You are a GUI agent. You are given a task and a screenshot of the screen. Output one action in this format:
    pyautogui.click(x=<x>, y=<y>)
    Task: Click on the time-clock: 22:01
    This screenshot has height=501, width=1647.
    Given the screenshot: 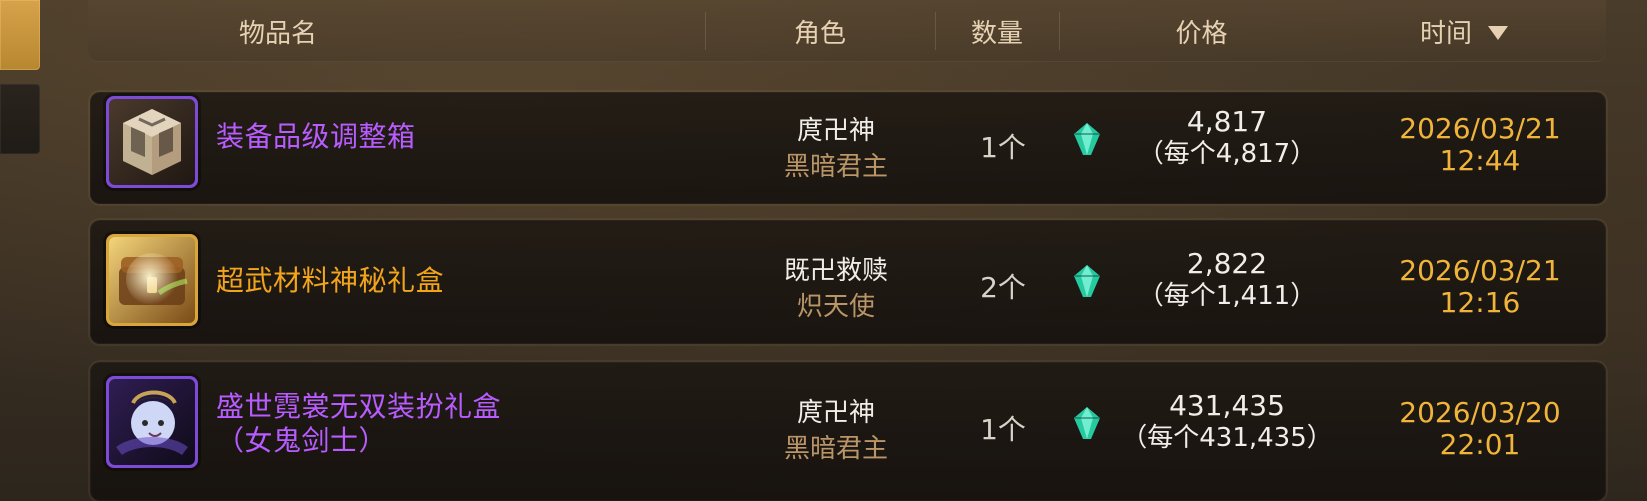 What is the action you would take?
    pyautogui.click(x=1480, y=444)
    